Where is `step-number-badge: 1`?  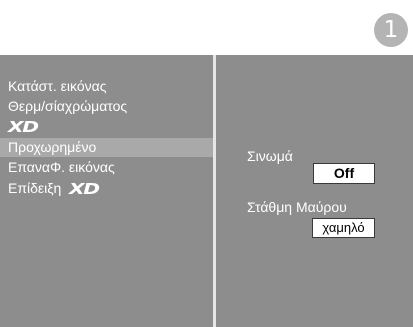 step-number-badge: 1 is located at coordinates (391, 30).